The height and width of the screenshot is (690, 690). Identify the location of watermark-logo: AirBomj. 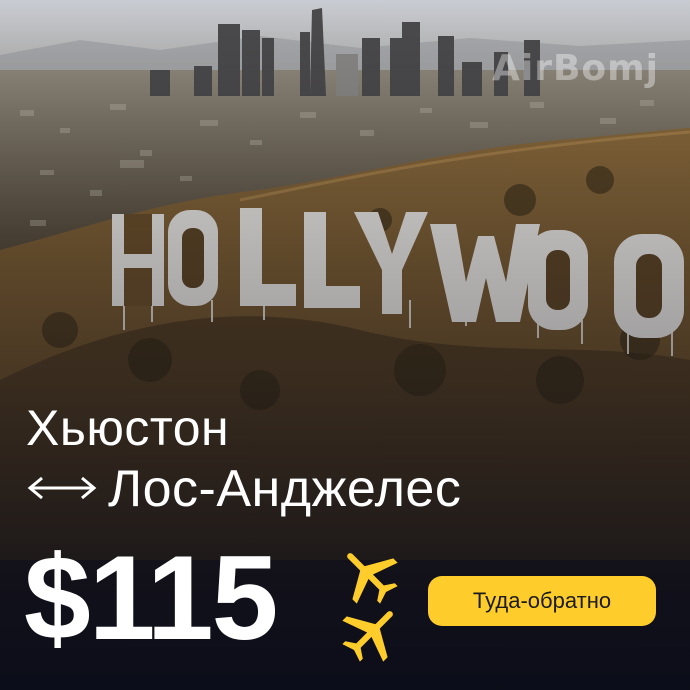
(575, 68).